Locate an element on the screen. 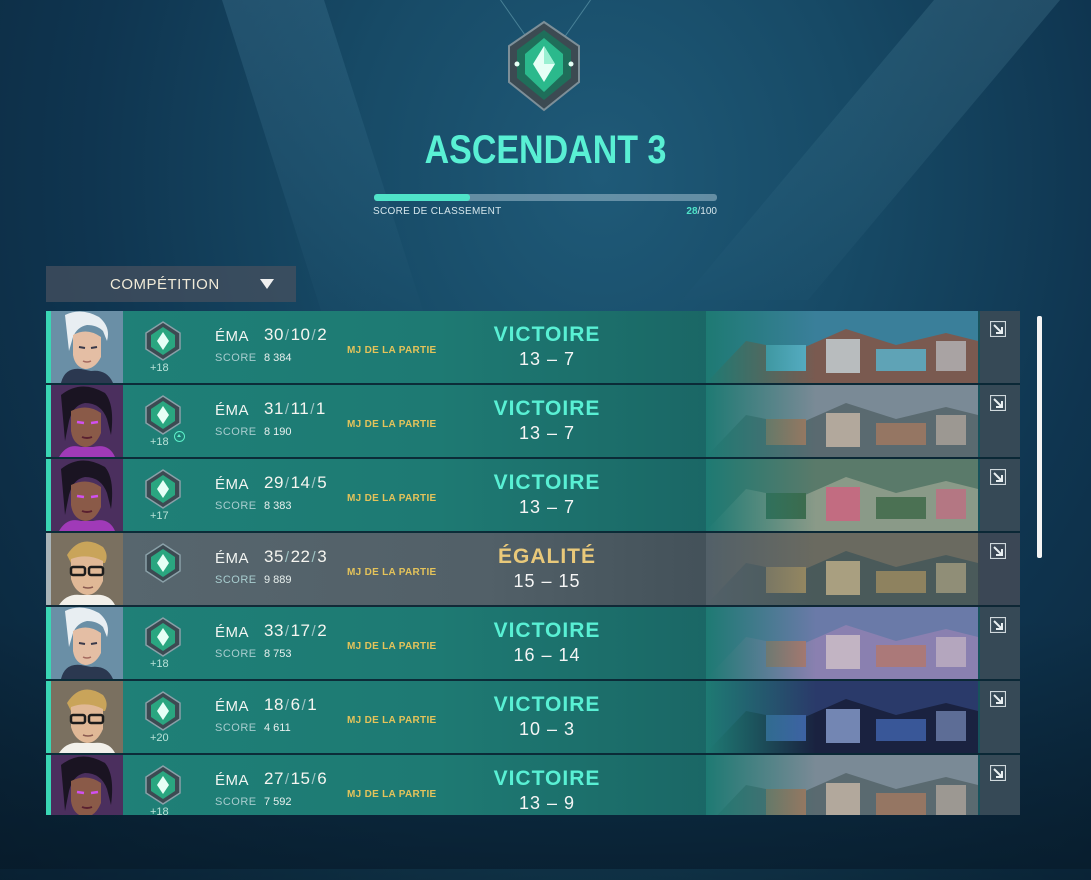 The image size is (1091, 880). combat-score-value: 4 611 is located at coordinates (277, 728).